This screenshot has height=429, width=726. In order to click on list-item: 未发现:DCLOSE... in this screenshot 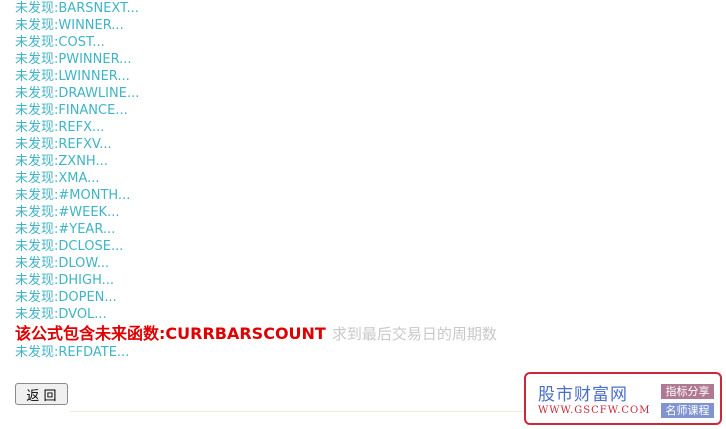, I will do `click(69, 246)`.